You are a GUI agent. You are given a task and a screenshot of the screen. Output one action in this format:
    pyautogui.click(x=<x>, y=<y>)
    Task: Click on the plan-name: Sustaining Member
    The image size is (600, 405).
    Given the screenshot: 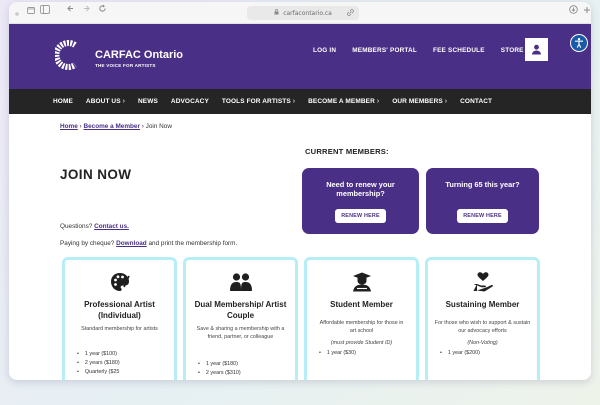 What is the action you would take?
    pyautogui.click(x=482, y=304)
    